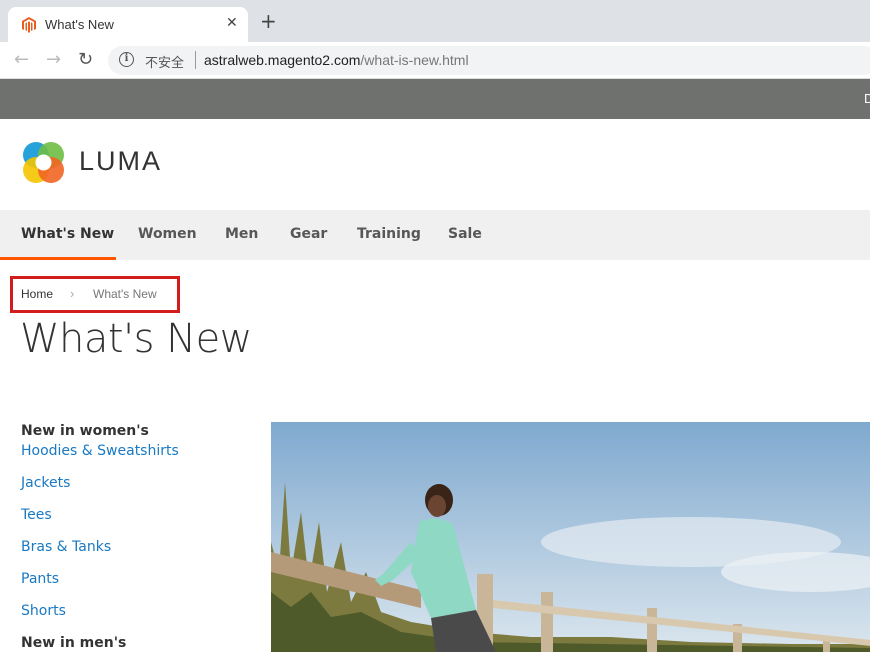 This screenshot has width=870, height=652. Describe the element at coordinates (67, 234) in the screenshot. I see `nav-item-whats-new: What's New` at that location.